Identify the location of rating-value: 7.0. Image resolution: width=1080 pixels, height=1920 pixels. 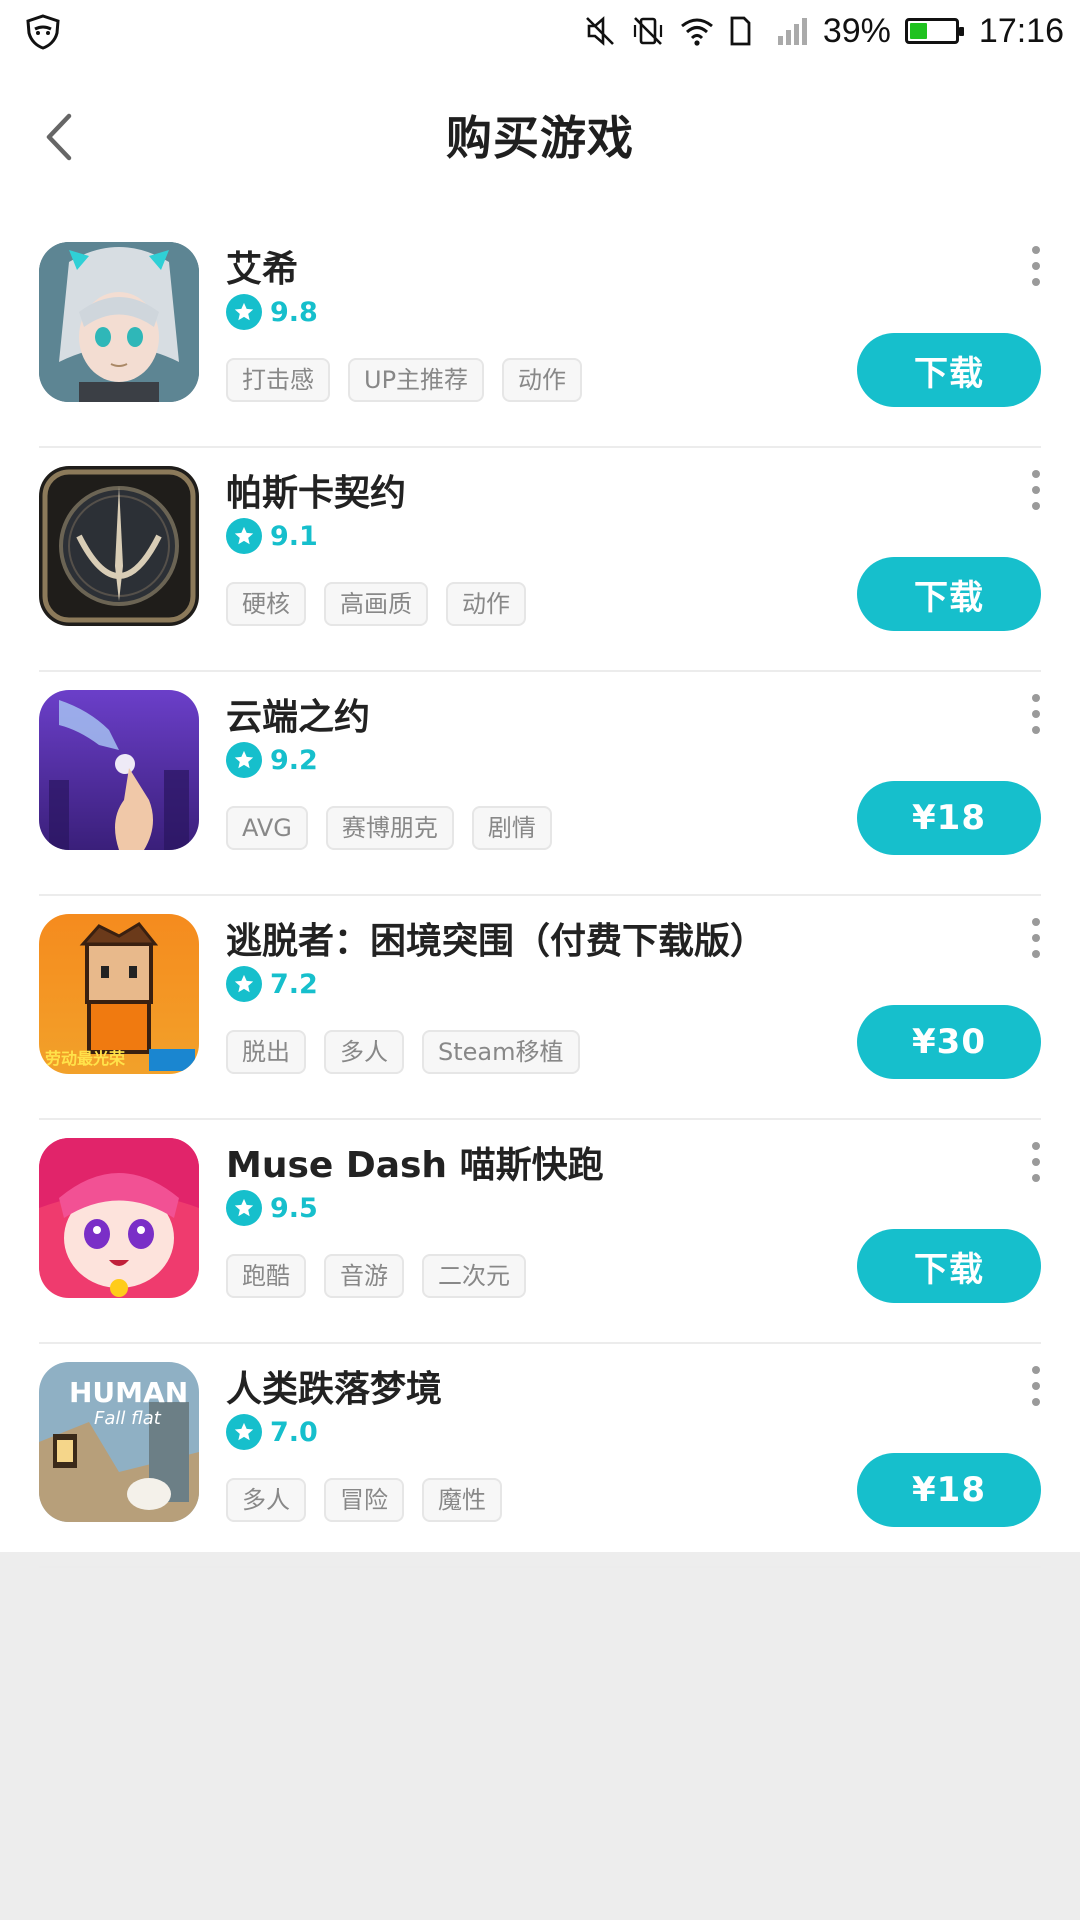
(294, 1432).